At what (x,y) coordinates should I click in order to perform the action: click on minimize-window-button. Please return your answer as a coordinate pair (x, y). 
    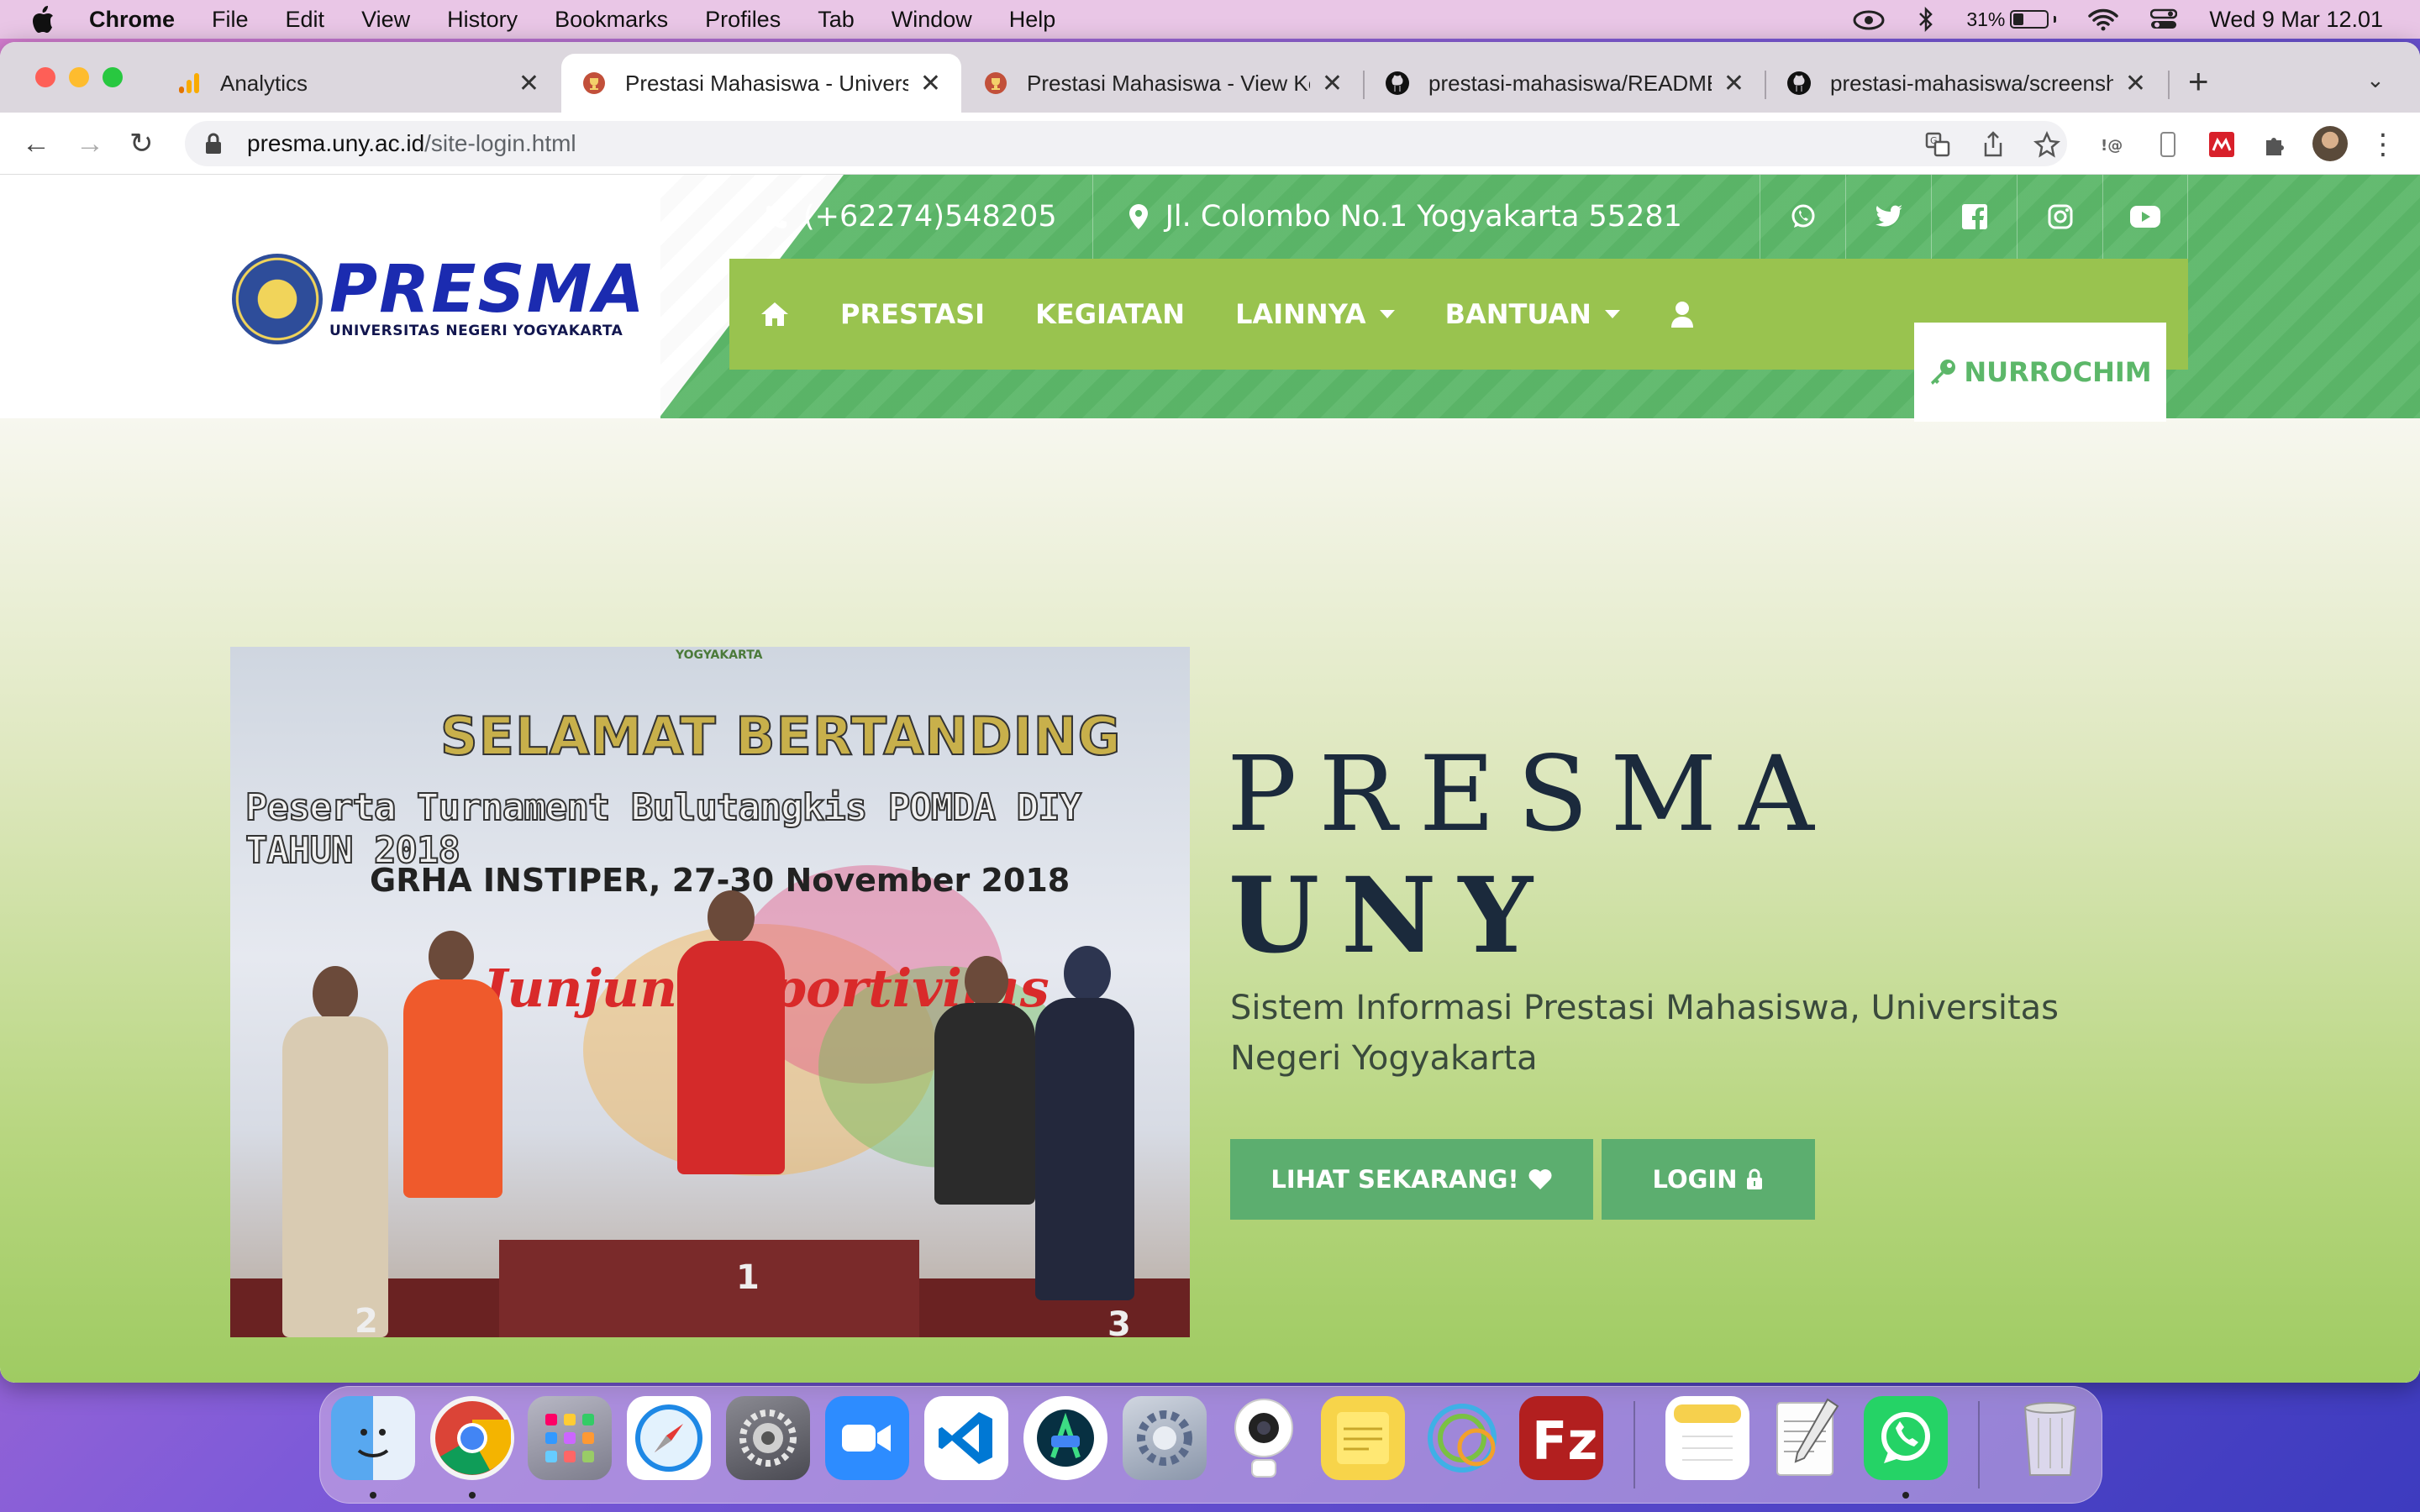
    Looking at the image, I should click on (79, 77).